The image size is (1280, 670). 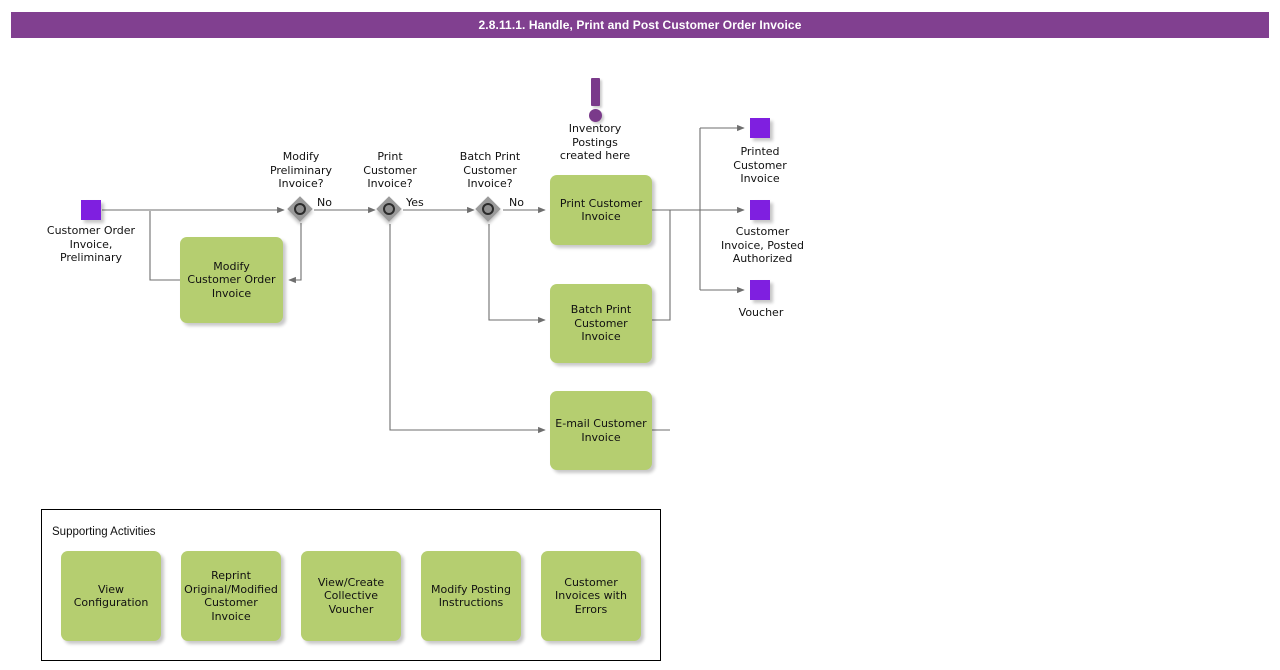 I want to click on end-node-voucher, so click(x=760, y=290).